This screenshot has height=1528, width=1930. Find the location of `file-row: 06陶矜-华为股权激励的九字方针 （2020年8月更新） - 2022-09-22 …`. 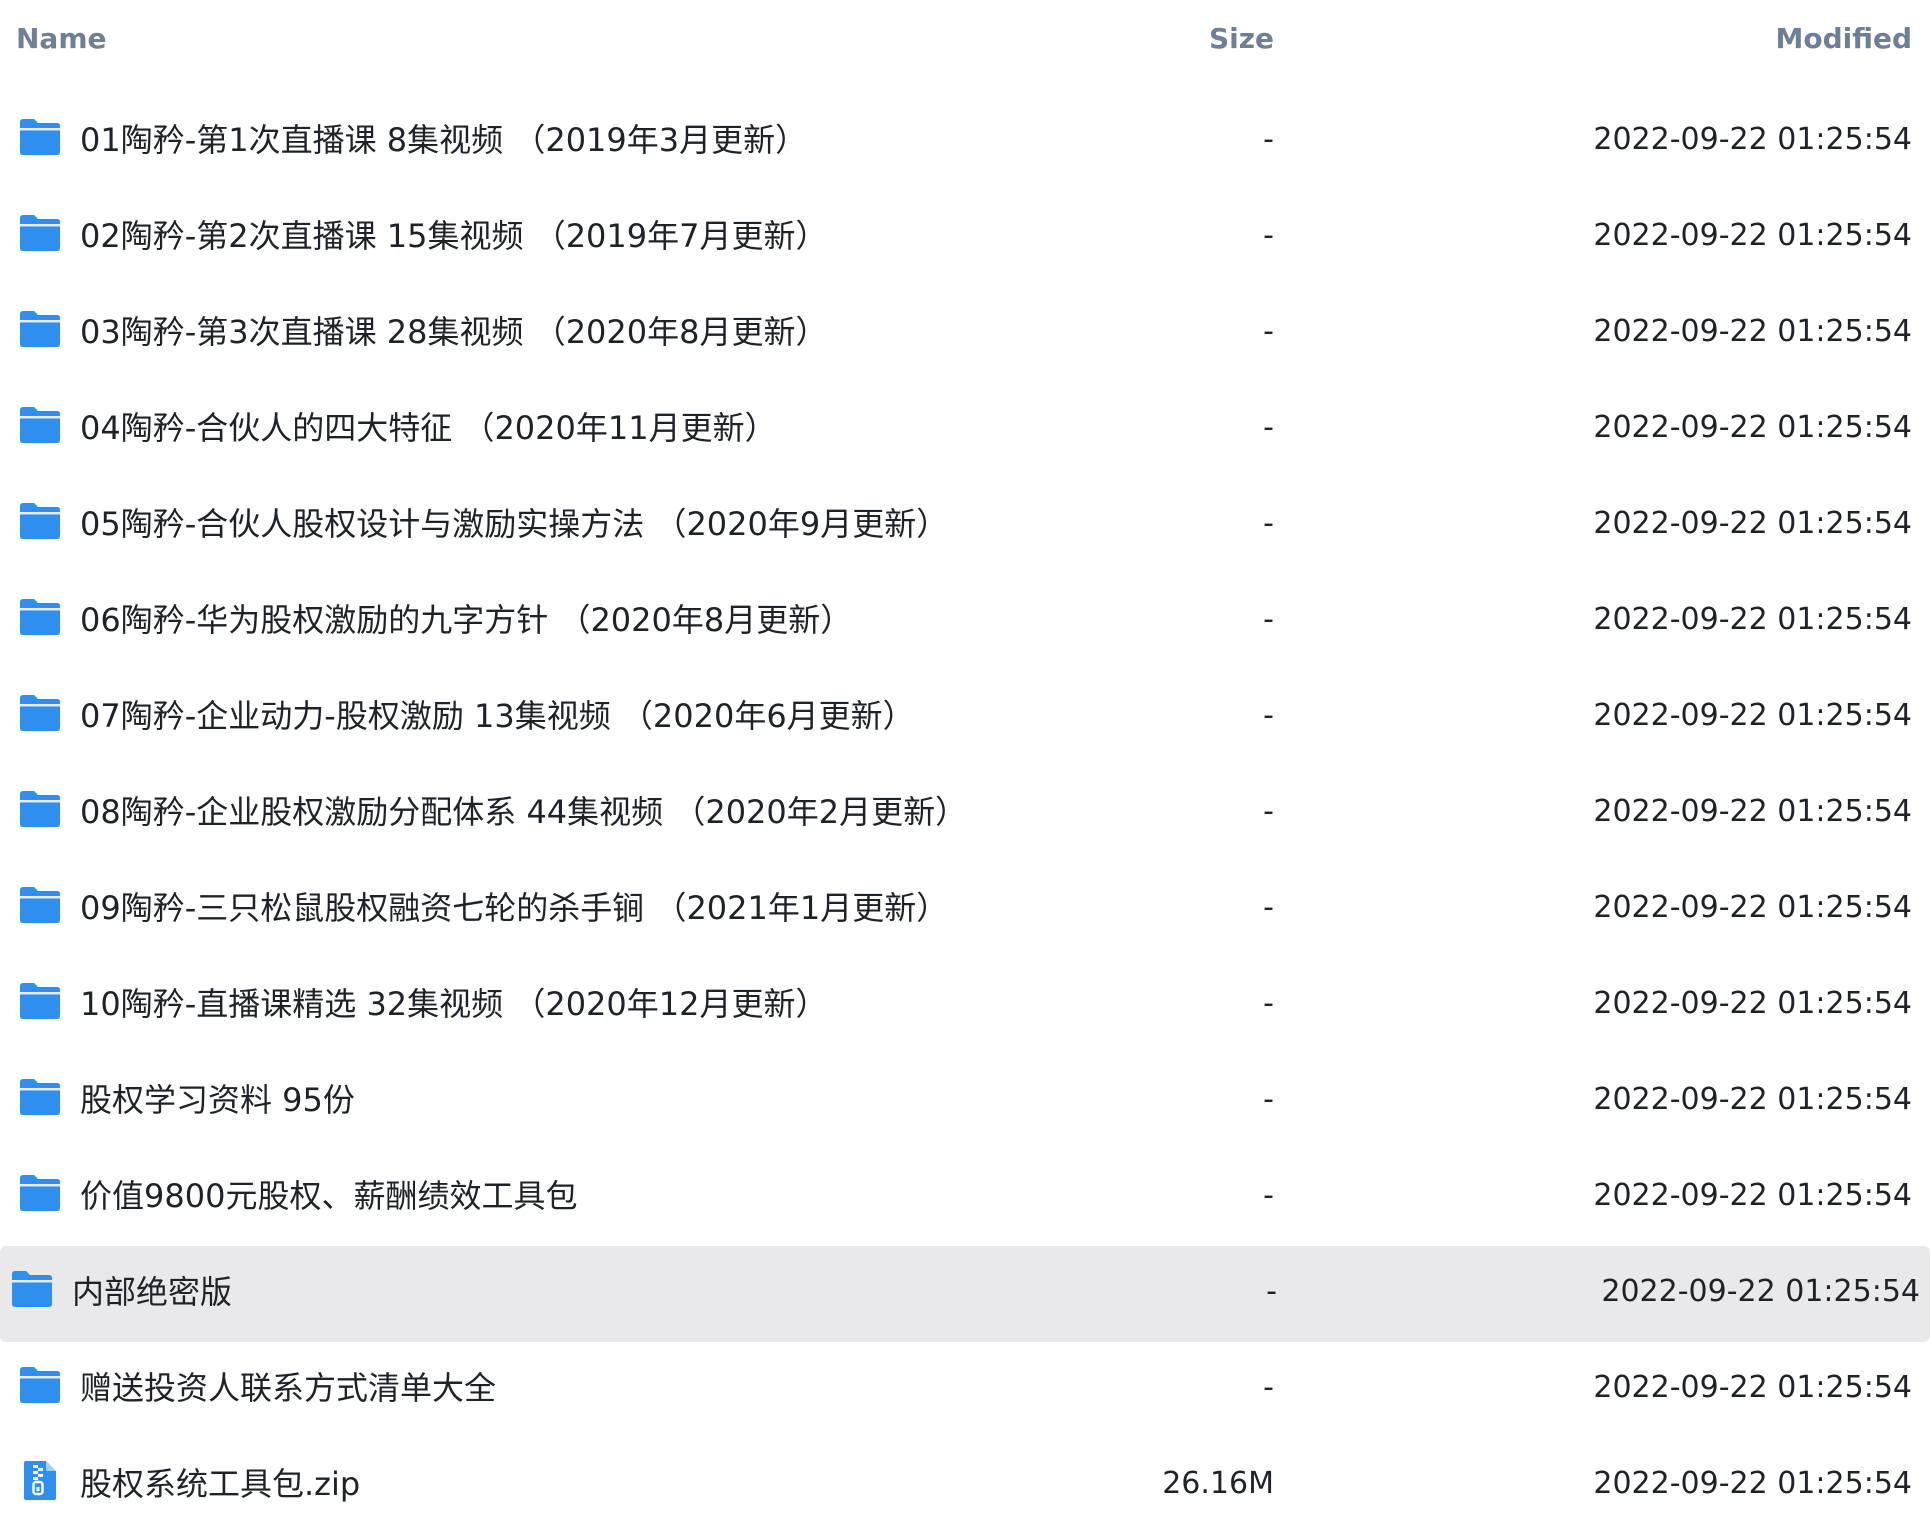

file-row: 06陶矜-华为股权激励的九字方针 （2020年8月更新） - 2022-09-22 … is located at coordinates (965, 622).